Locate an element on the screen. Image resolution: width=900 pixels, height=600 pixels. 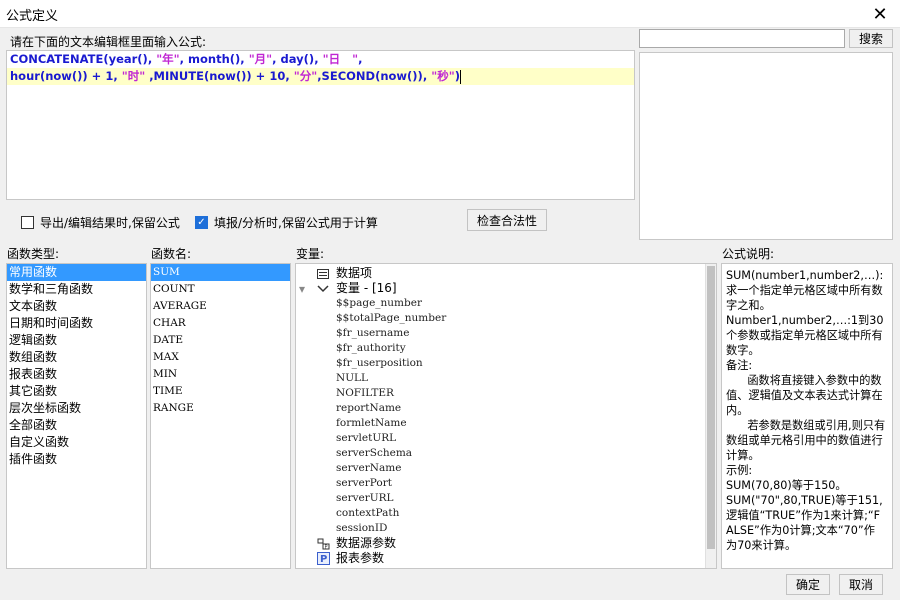
table-icon is located at coordinates (323, 273).